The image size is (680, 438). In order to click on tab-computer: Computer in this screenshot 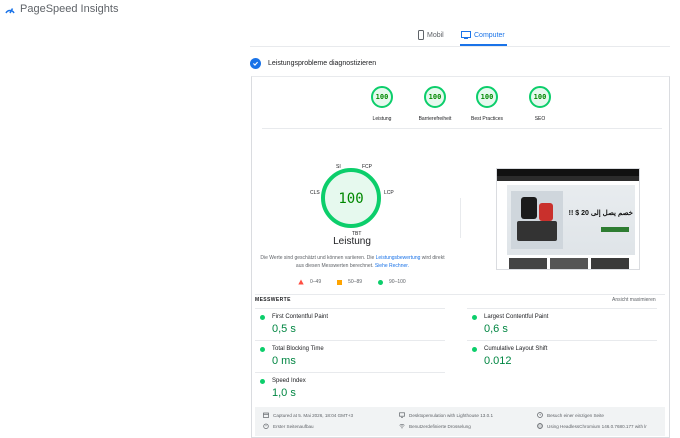, I will do `click(483, 35)`.